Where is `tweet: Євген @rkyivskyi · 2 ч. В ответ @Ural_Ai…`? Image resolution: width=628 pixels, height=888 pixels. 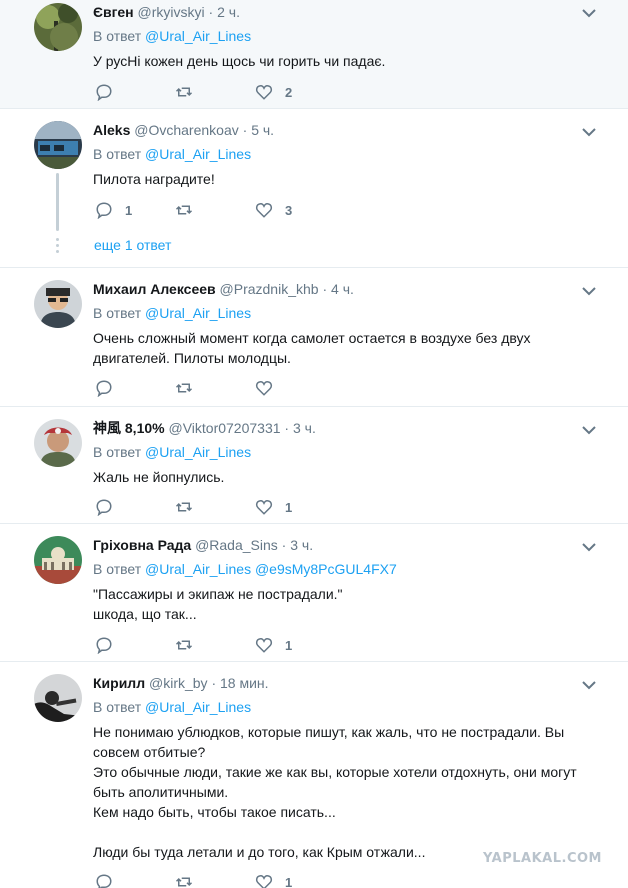
tweet: Євген @rkyivskyi · 2 ч. В ответ @Ural_Ai… is located at coordinates (314, 54).